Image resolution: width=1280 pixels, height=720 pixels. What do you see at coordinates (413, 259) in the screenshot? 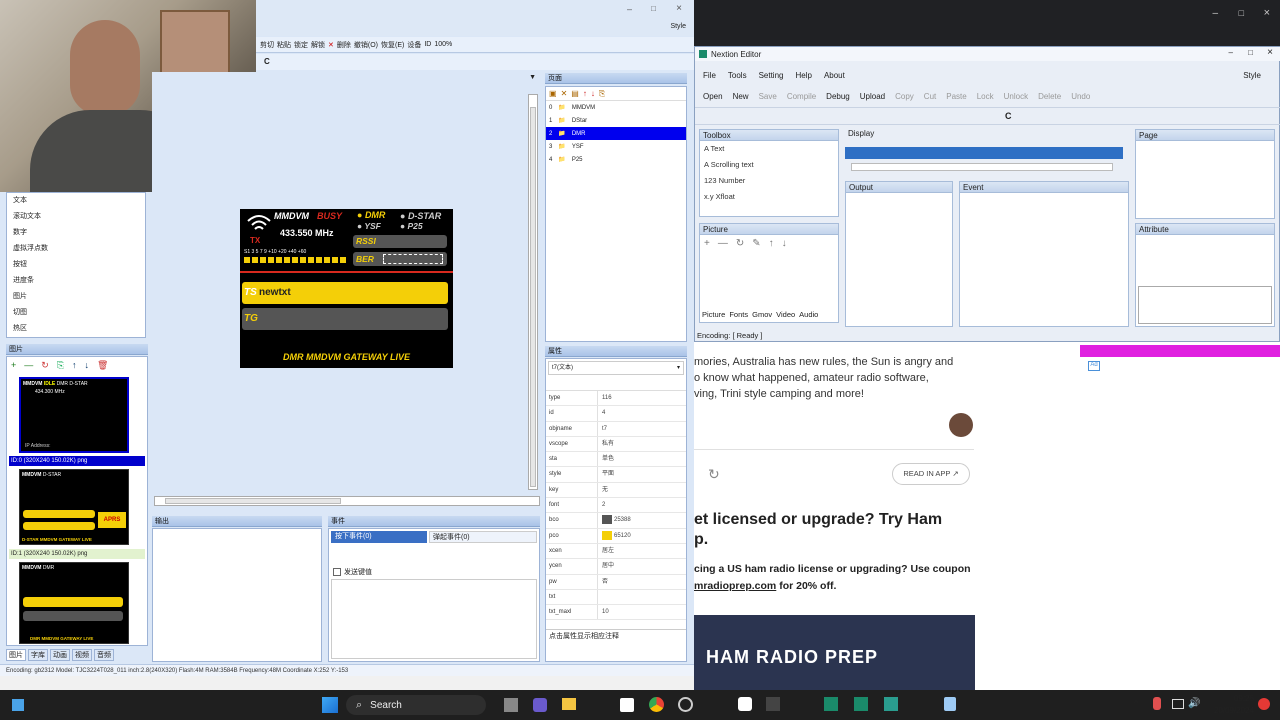
I see `ber-field-selected` at bounding box center [413, 259].